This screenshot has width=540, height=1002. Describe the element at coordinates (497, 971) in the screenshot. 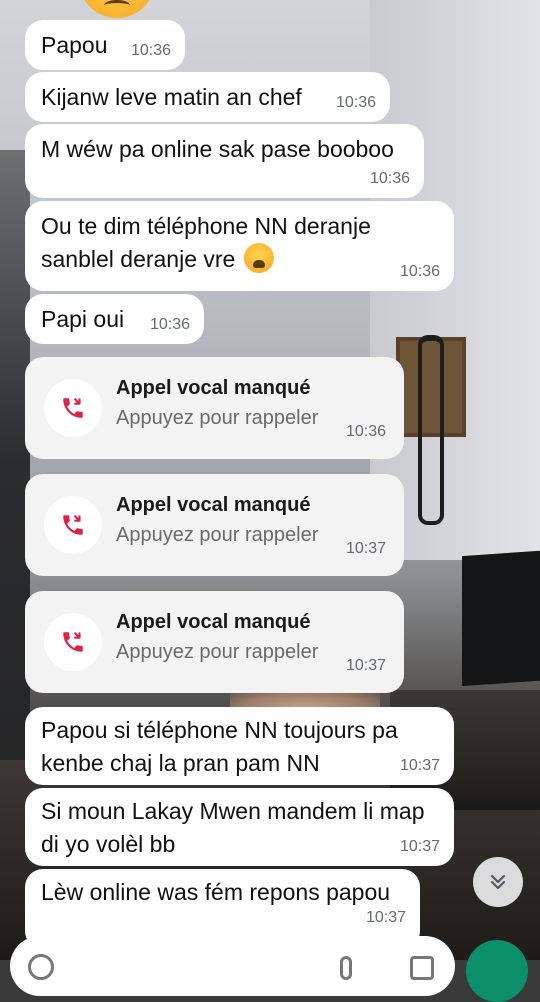

I see `mic-button` at that location.